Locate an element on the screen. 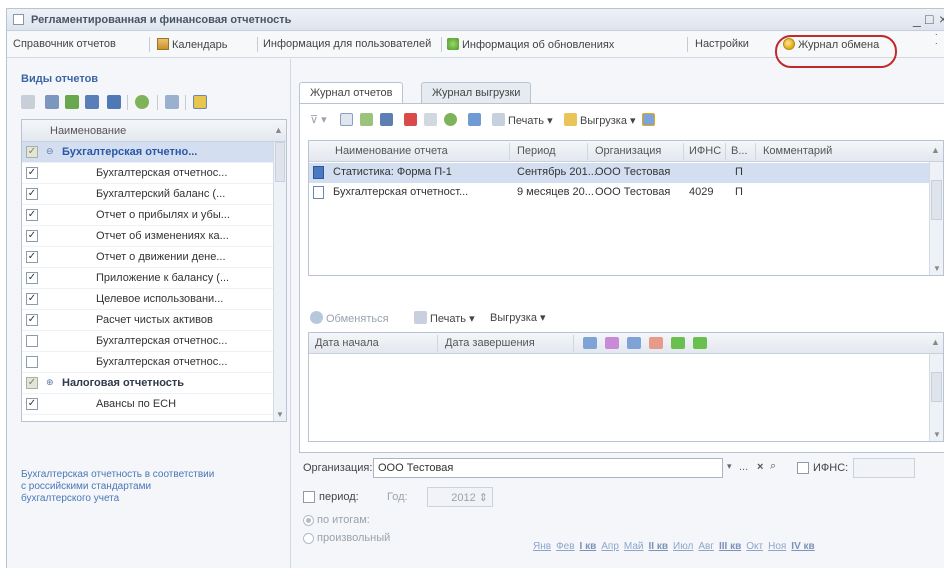 Image resolution: width=944 pixels, height=568 pixels. dropdown-arrow-icon: ▾ is located at coordinates (729, 466).